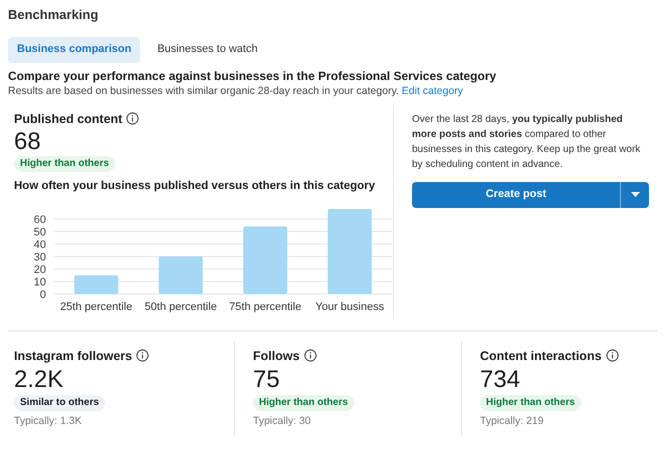 This screenshot has height=457, width=665. Describe the element at coordinates (40, 244) in the screenshot. I see `axis-label: 40` at that location.